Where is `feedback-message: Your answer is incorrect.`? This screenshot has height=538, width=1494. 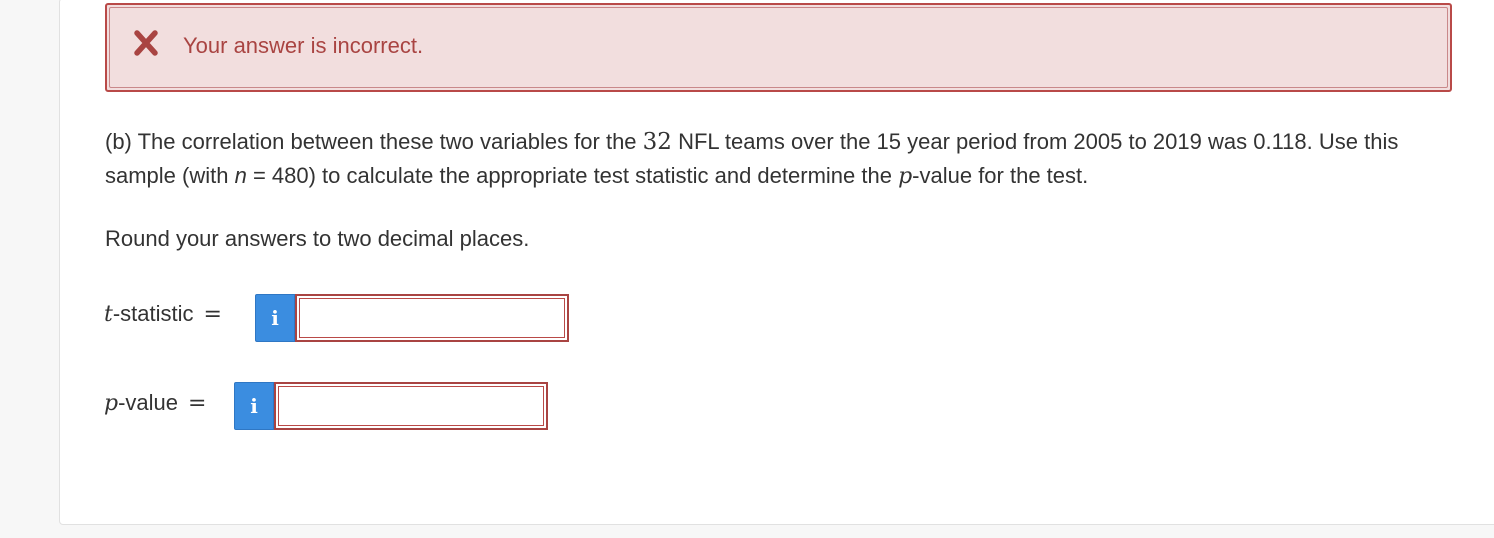 feedback-message: Your answer is incorrect. is located at coordinates (303, 45).